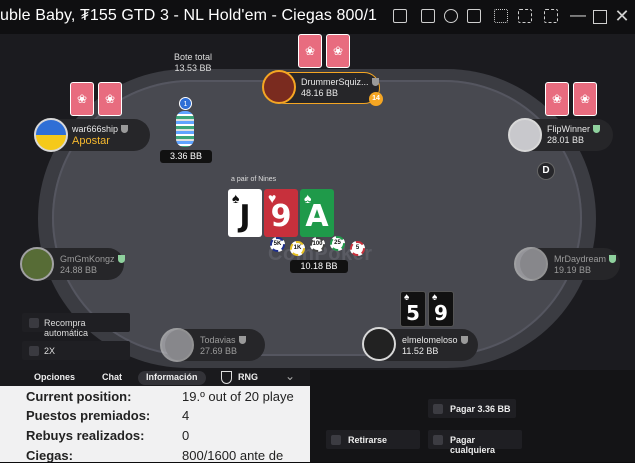 This screenshot has height=463, width=635. I want to click on tab-opciones: Opciones, so click(54, 377).